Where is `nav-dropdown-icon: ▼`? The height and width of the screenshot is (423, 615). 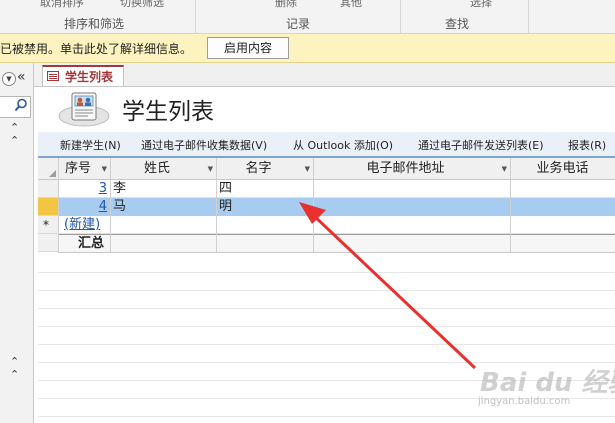
nav-dropdown-icon: ▼ is located at coordinates (9, 79).